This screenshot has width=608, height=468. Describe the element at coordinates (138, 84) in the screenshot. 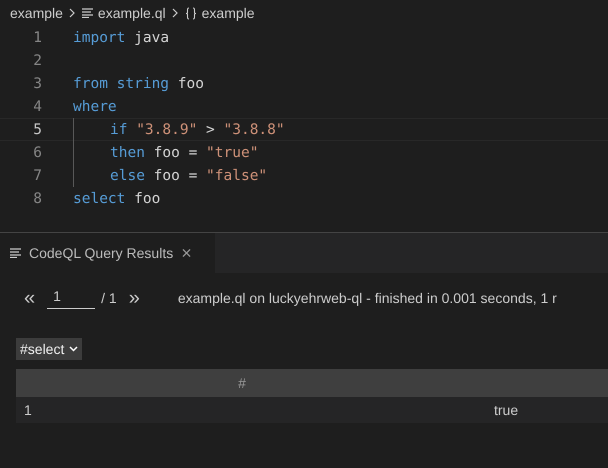

I see `code-line: from string foo` at that location.